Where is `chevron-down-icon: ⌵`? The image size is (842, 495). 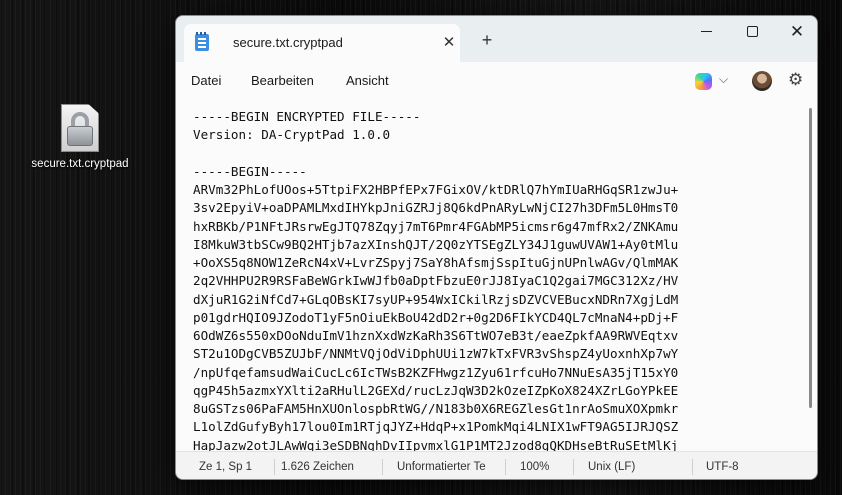
chevron-down-icon: ⌵ is located at coordinates (723, 79).